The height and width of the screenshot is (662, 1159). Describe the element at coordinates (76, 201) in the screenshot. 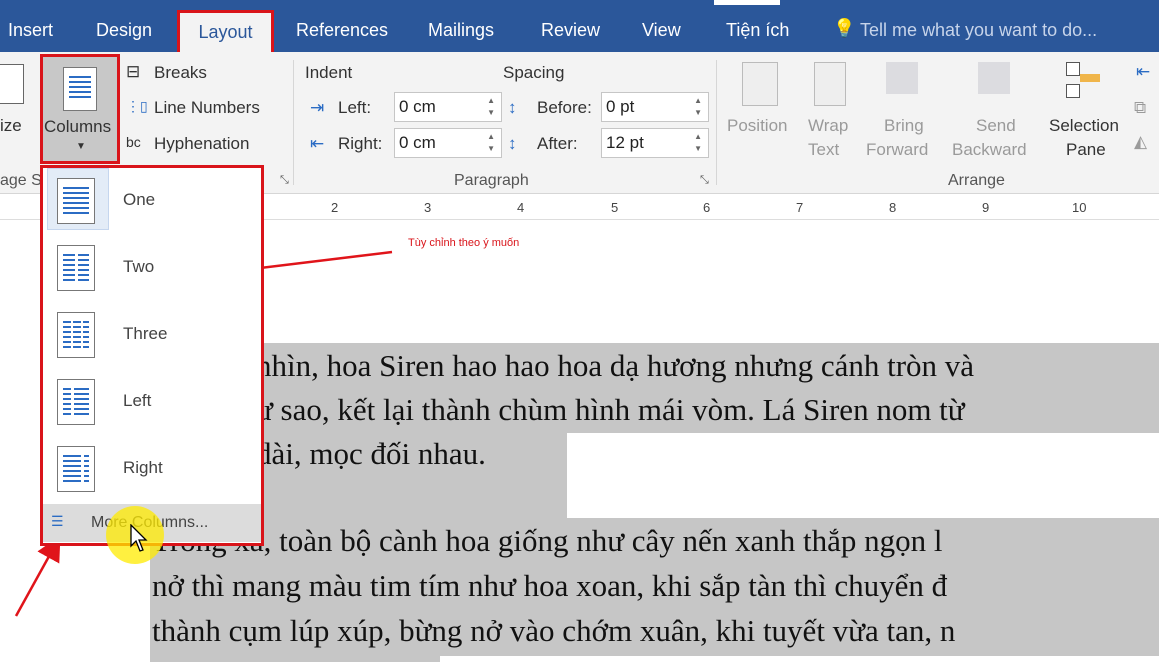

I see `one-column-icon` at that location.